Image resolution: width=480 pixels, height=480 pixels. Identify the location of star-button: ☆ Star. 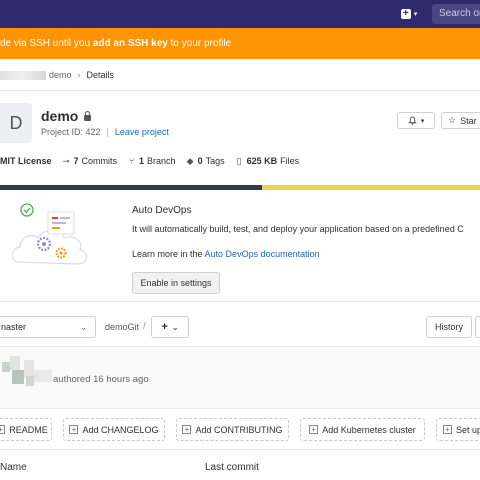
(460, 120).